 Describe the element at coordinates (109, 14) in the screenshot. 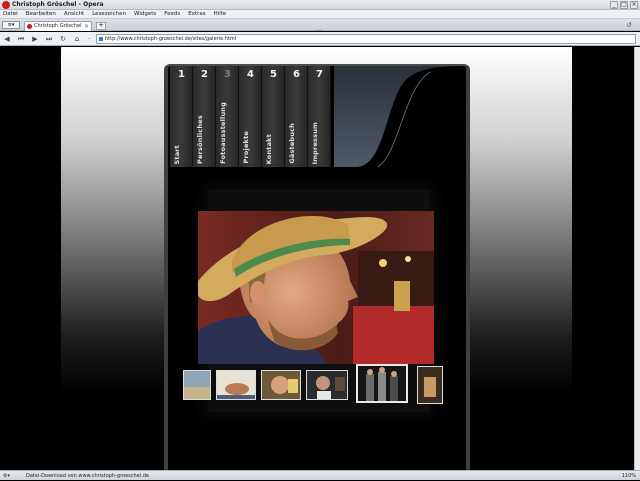

I see `menu-item-lesezeichen: Lesezeichen` at that location.